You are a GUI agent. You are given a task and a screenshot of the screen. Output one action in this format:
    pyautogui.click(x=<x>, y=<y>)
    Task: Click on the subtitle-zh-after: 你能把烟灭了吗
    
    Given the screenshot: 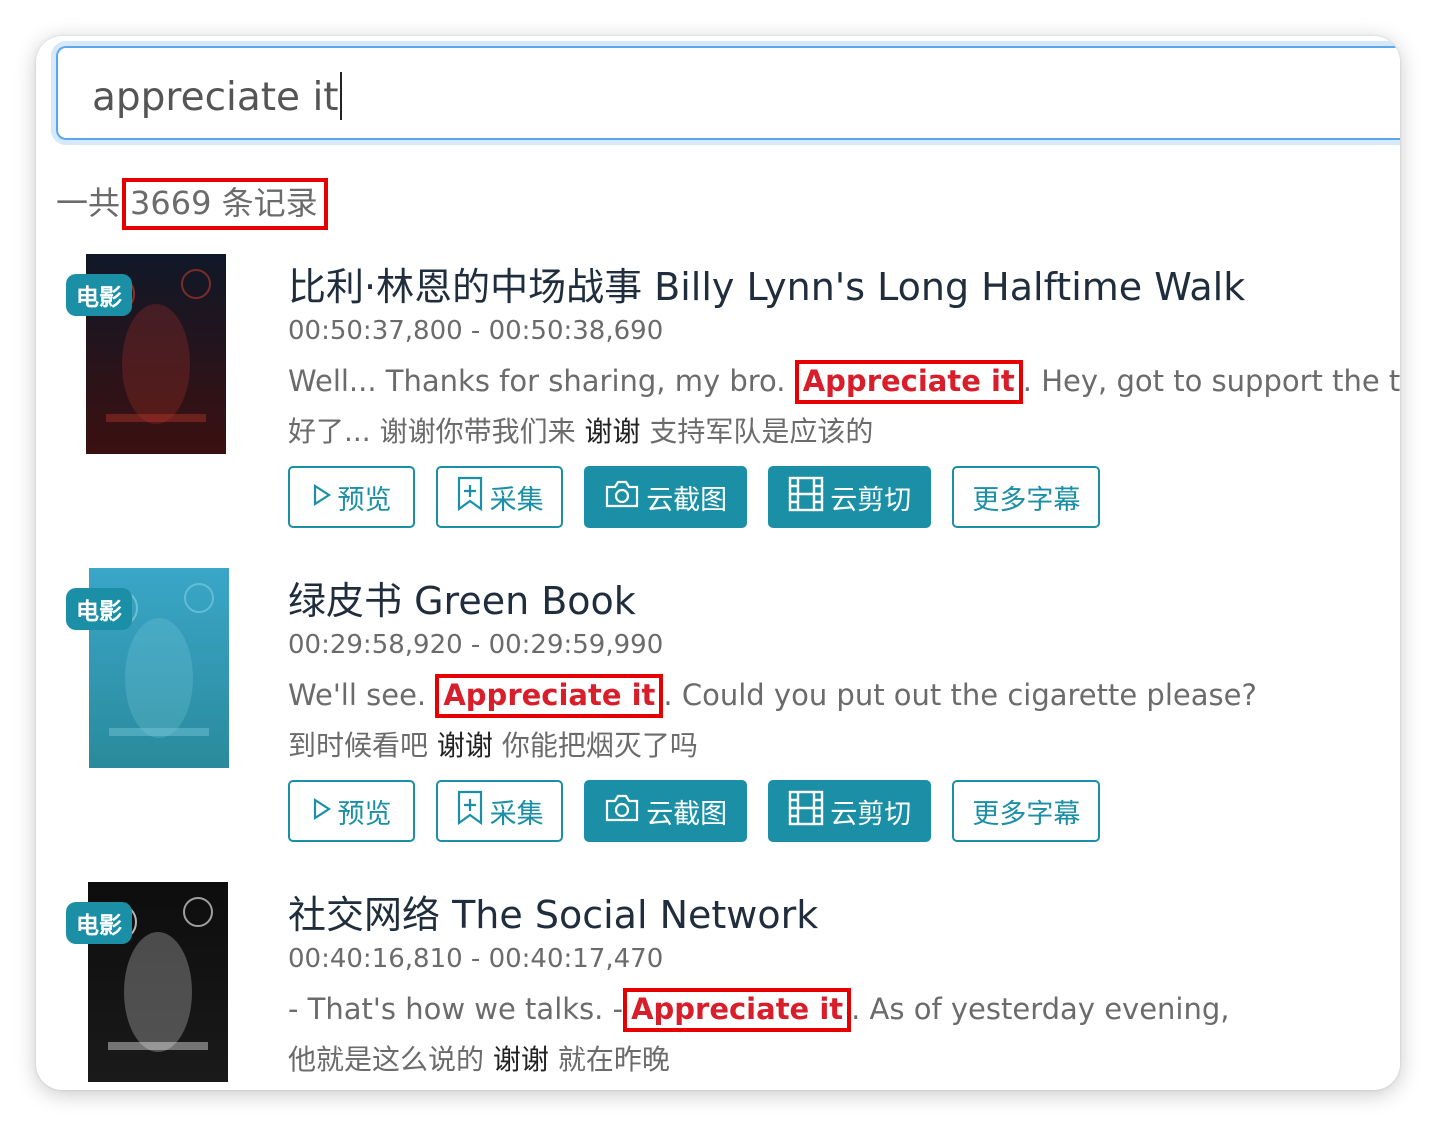 What is the action you would take?
    pyautogui.click(x=595, y=745)
    